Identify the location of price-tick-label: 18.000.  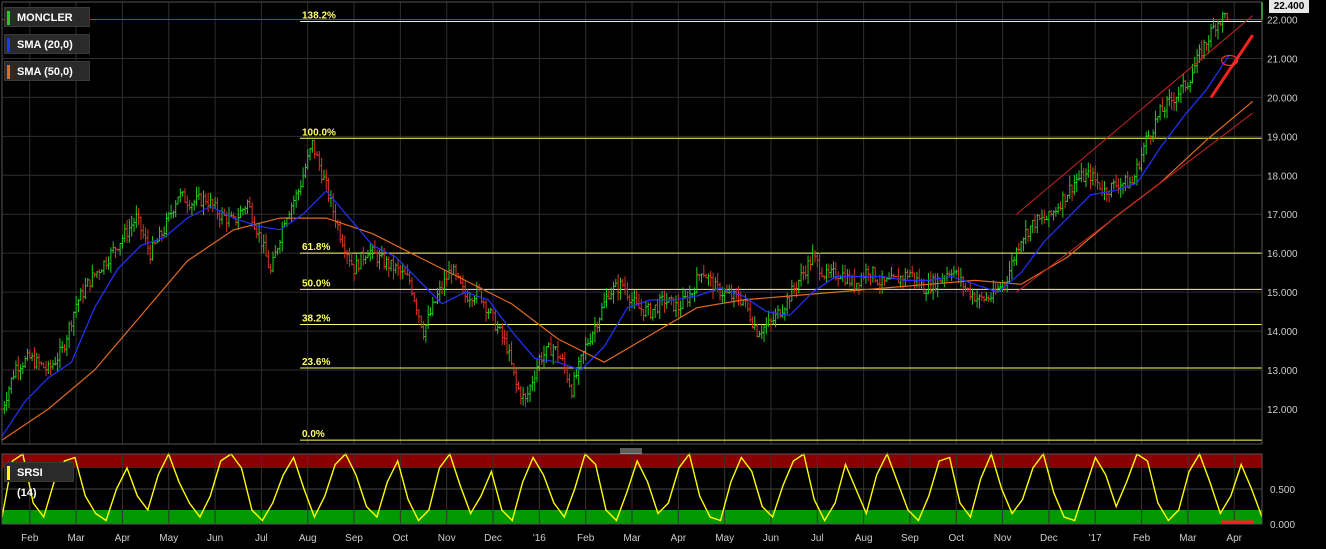
(1282, 176).